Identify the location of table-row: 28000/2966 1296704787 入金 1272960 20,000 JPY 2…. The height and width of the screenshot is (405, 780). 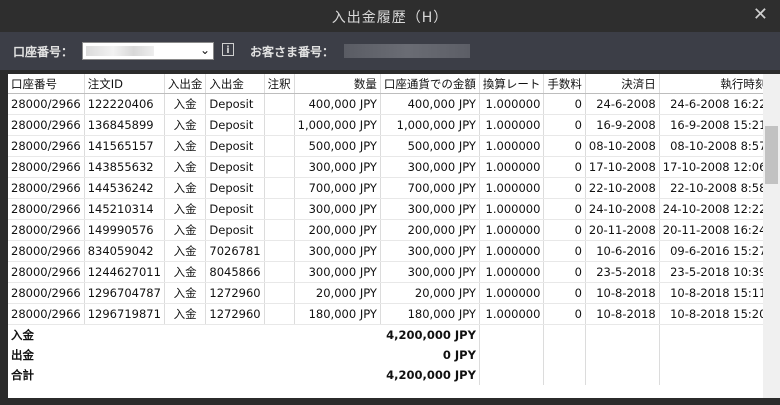
(385, 293).